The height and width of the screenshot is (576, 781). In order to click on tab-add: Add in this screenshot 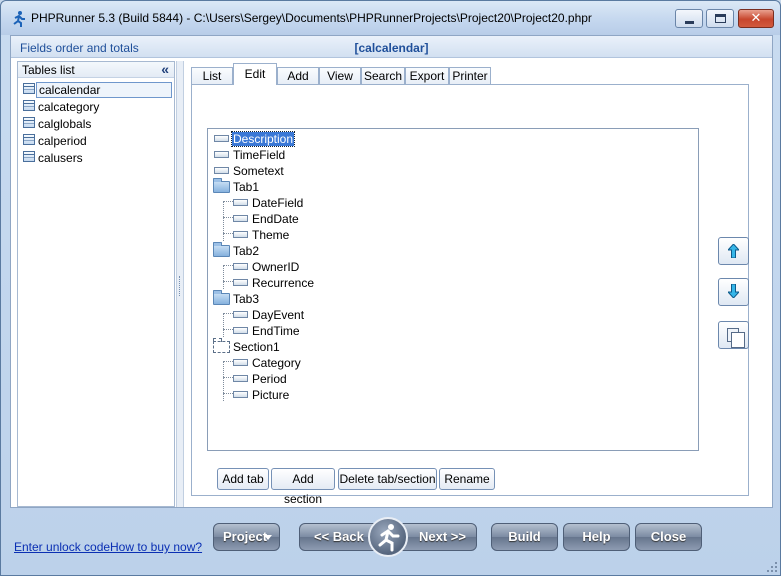, I will do `click(298, 76)`.